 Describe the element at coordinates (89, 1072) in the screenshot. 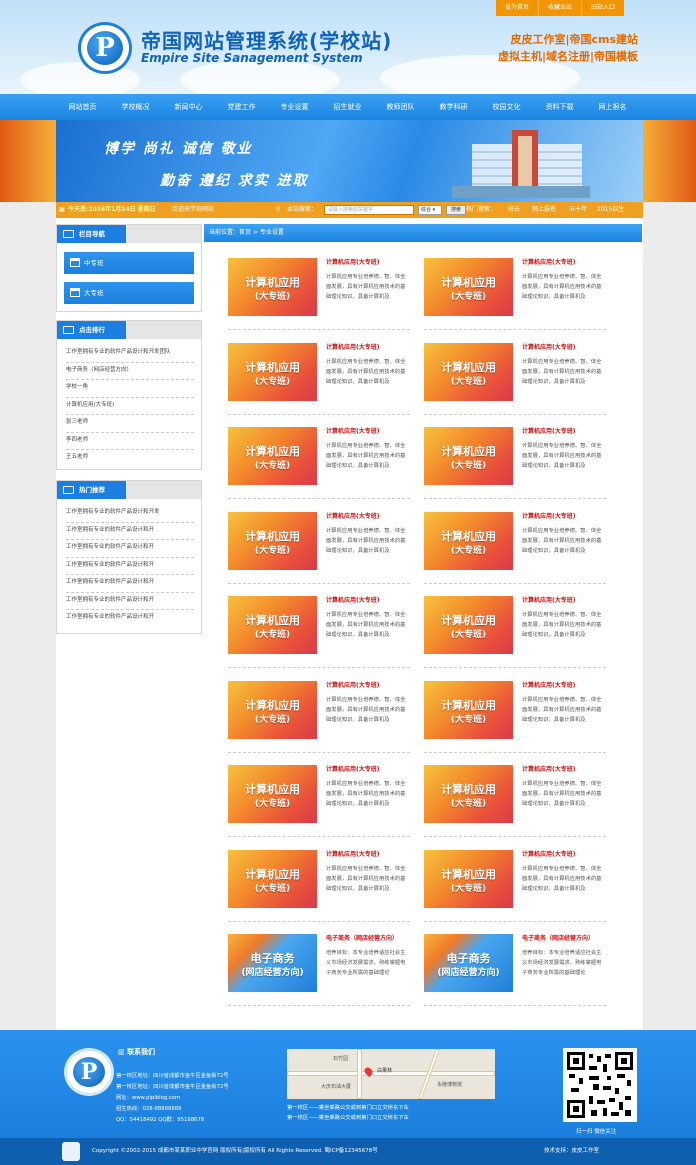

I see `footer-logo: P` at that location.